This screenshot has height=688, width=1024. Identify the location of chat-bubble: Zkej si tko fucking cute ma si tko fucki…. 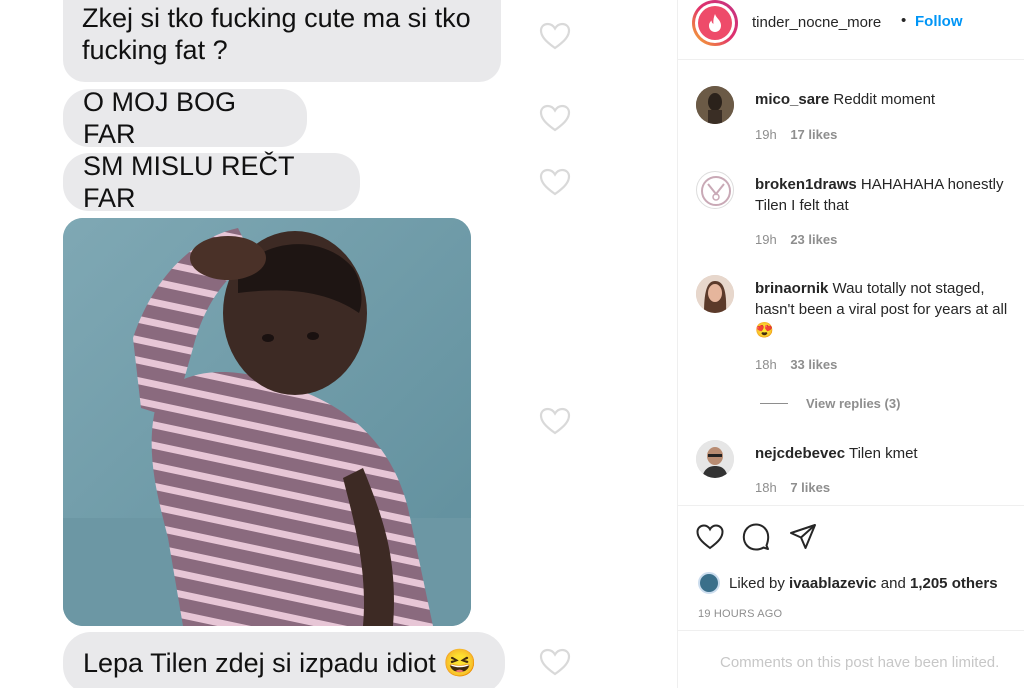
(282, 41).